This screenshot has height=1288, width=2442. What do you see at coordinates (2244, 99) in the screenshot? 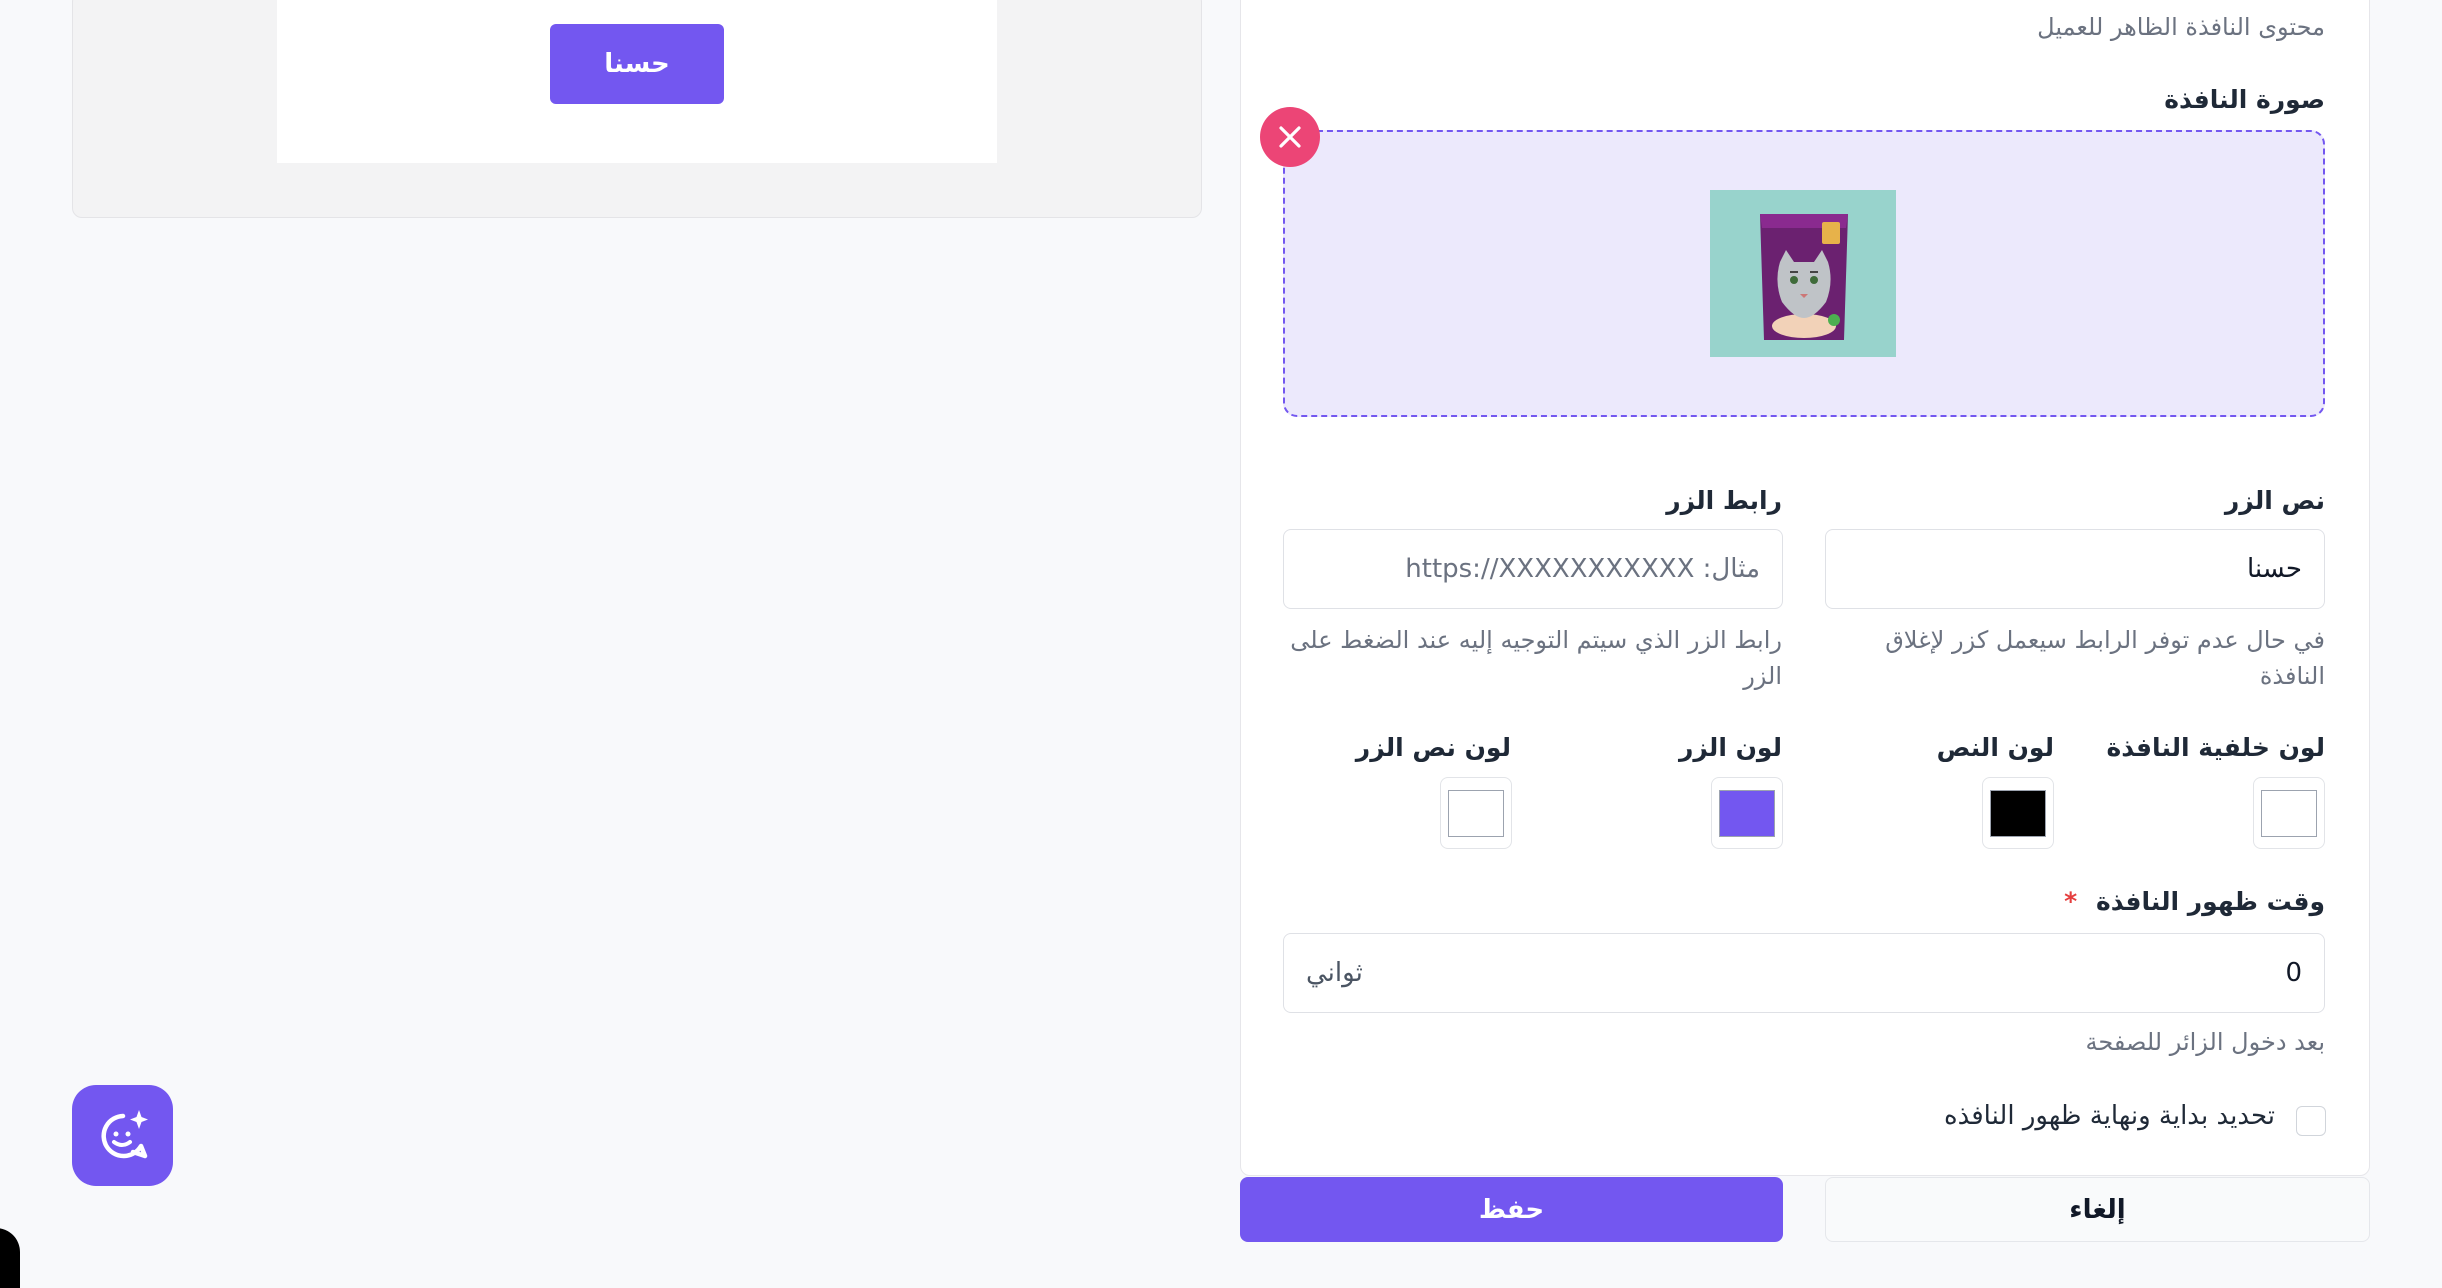
I see `image-label: صورة النافذة` at bounding box center [2244, 99].